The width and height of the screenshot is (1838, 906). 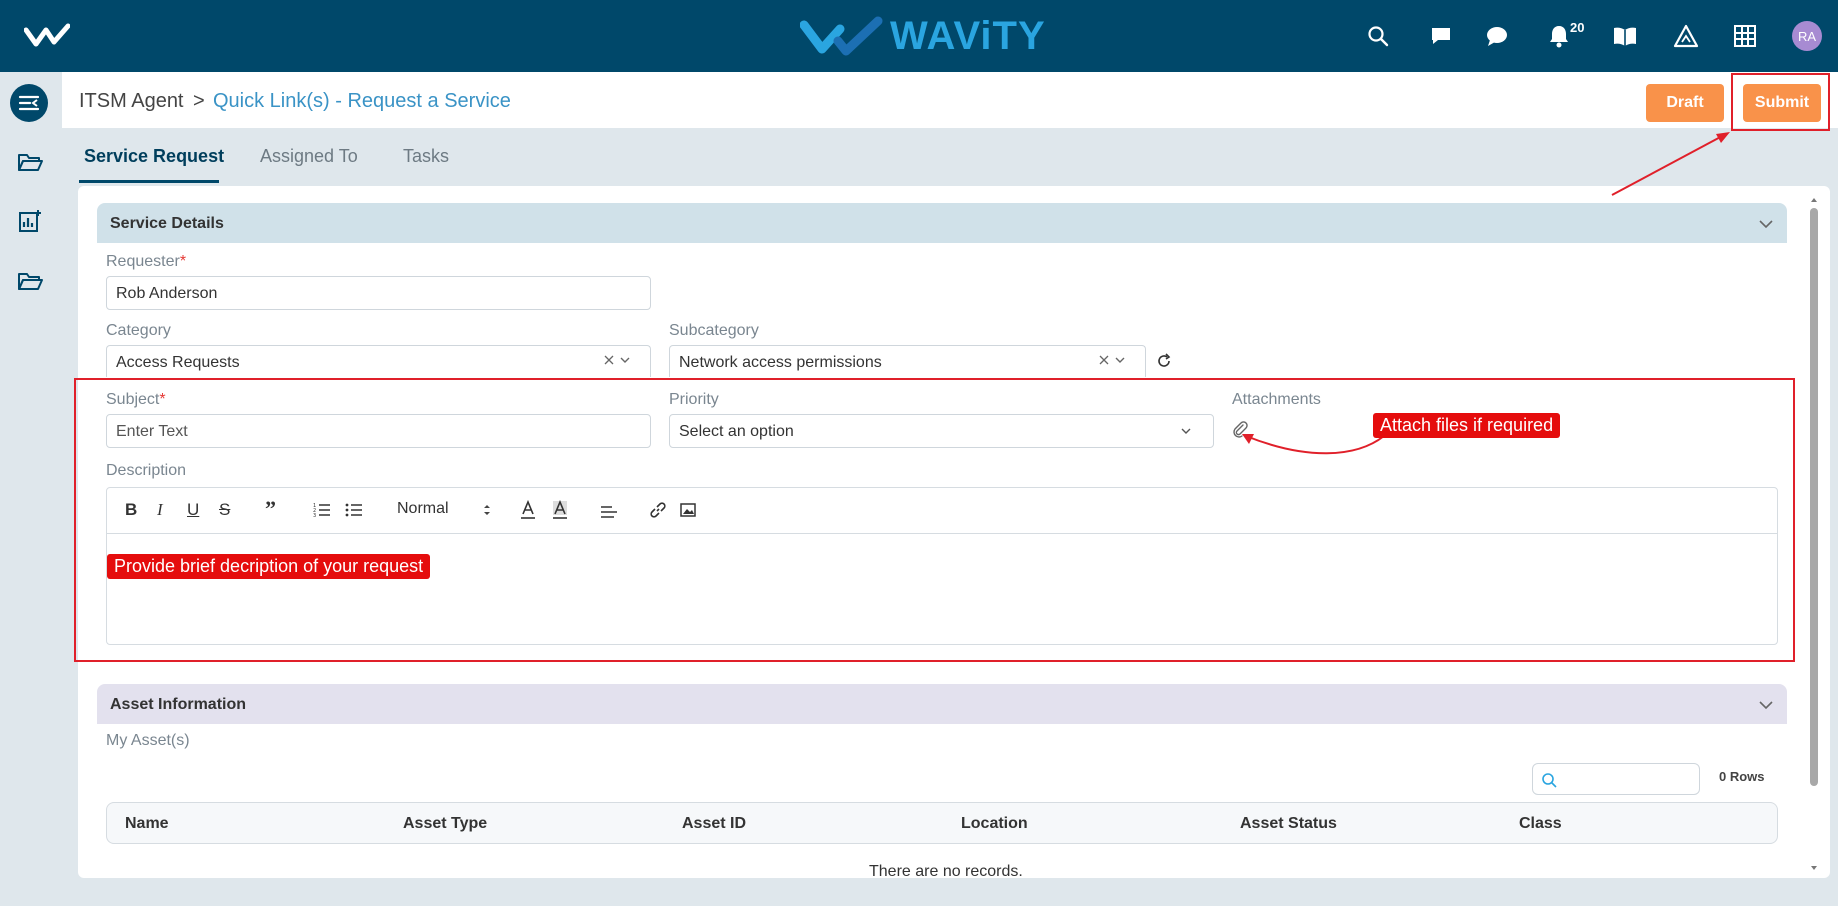 What do you see at coordinates (1313, 444) in the screenshot?
I see `annotation-arrow-attach` at bounding box center [1313, 444].